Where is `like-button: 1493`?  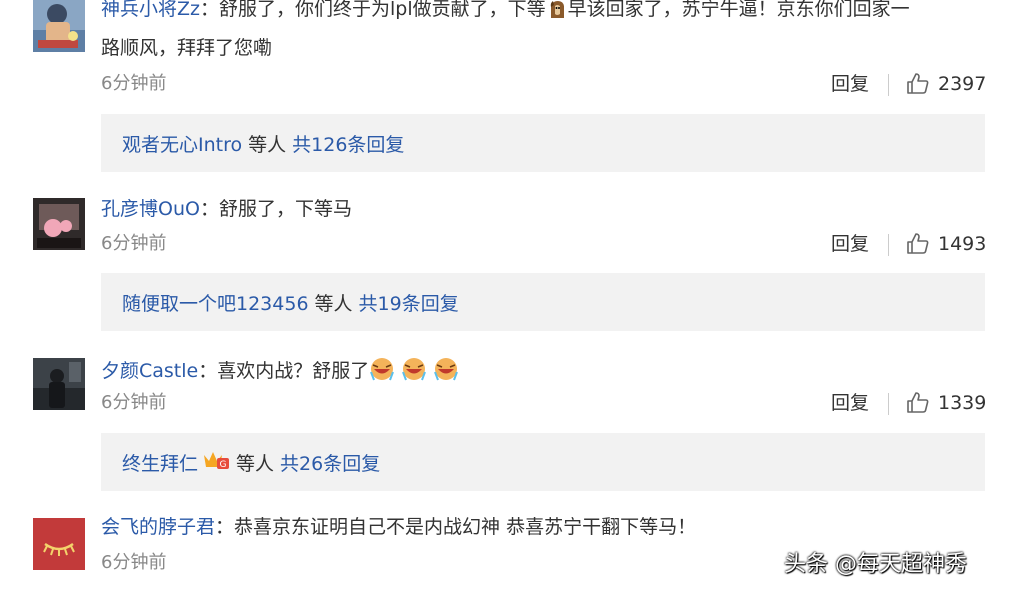
like-button: 1493 is located at coordinates (946, 244).